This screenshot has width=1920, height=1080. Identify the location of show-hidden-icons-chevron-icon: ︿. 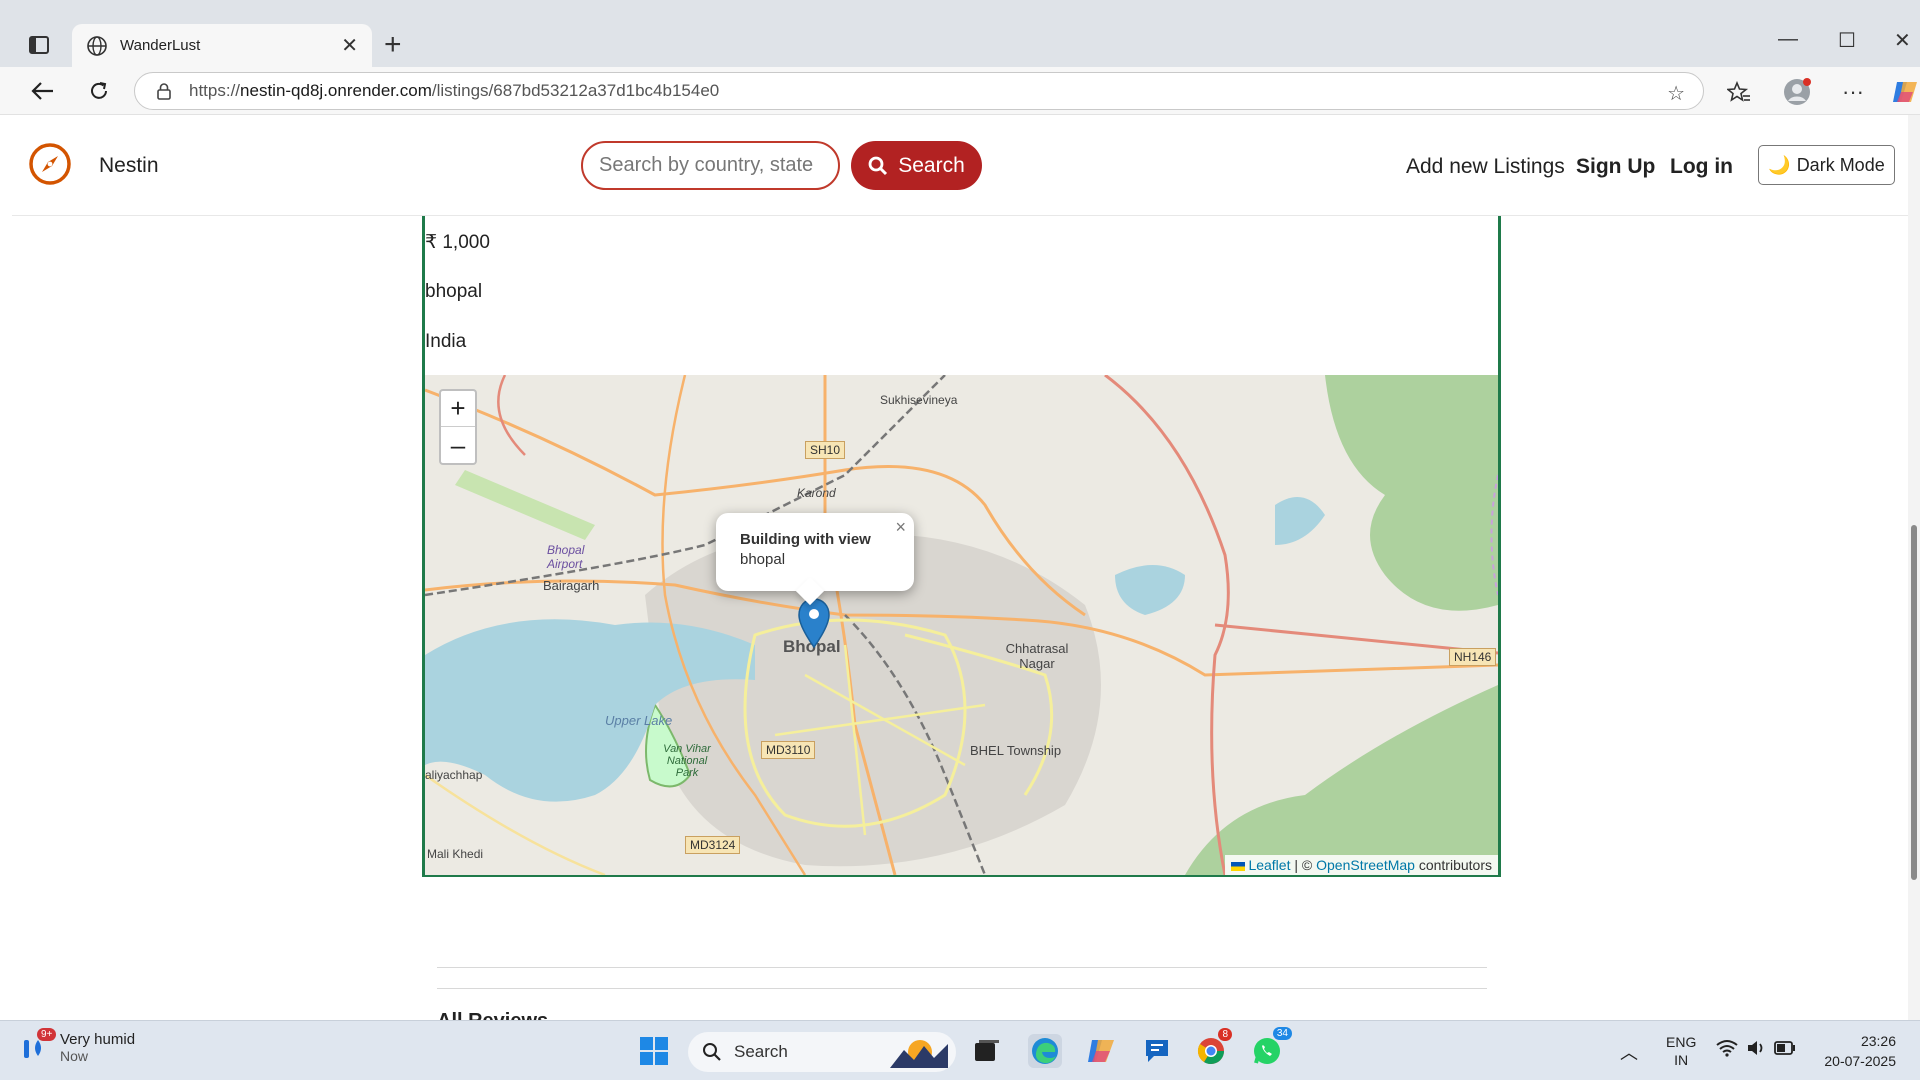
(1629, 1052).